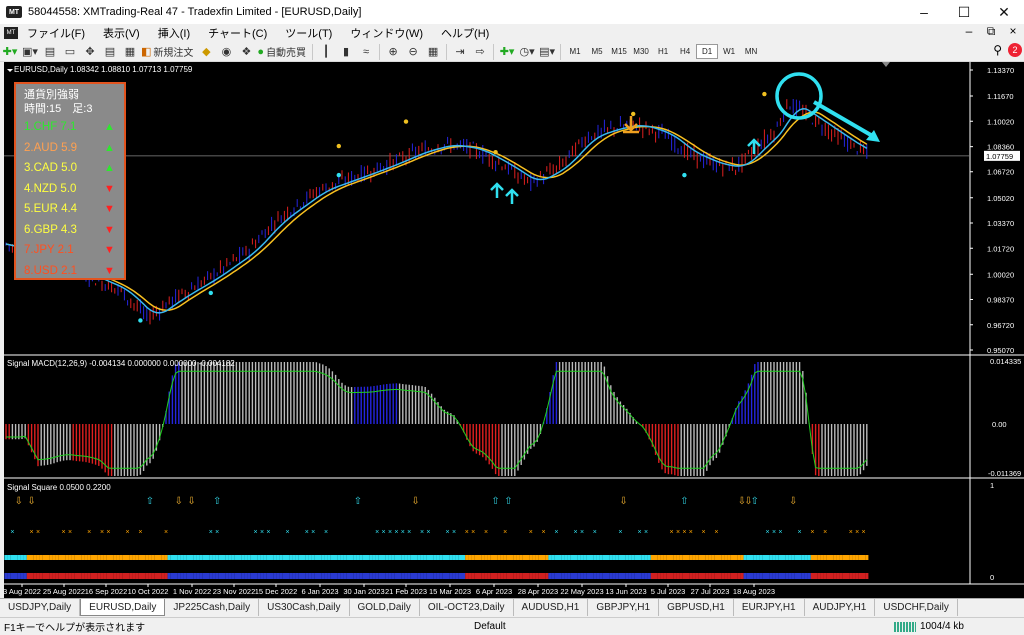  Describe the element at coordinates (393, 52) in the screenshot. I see `zoom-in-icon: ⊕` at that location.